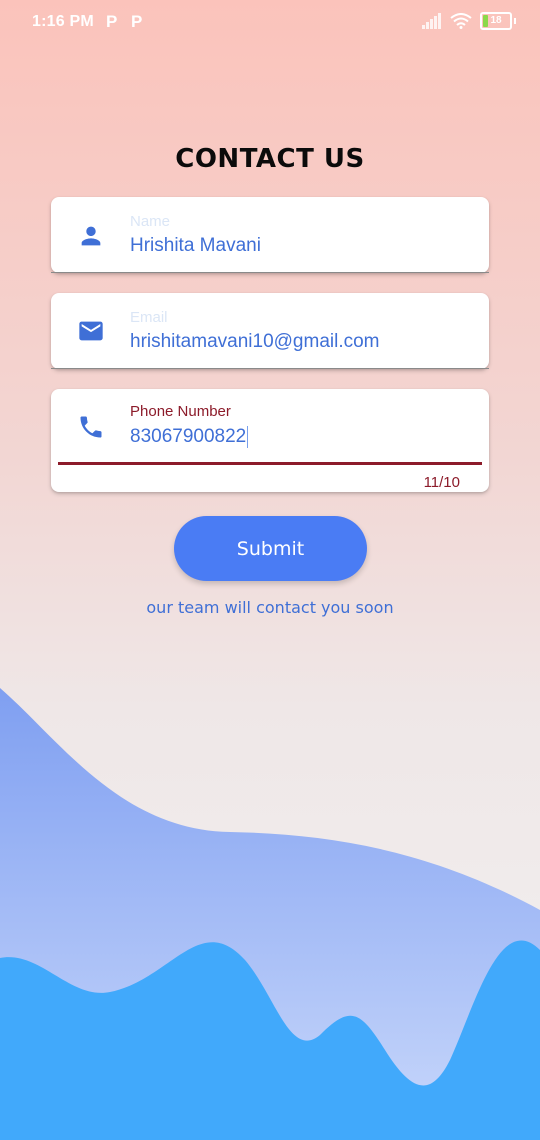 The image size is (540, 1140). I want to click on status-bar: 1:16 PM P P 18, so click(270, 23).